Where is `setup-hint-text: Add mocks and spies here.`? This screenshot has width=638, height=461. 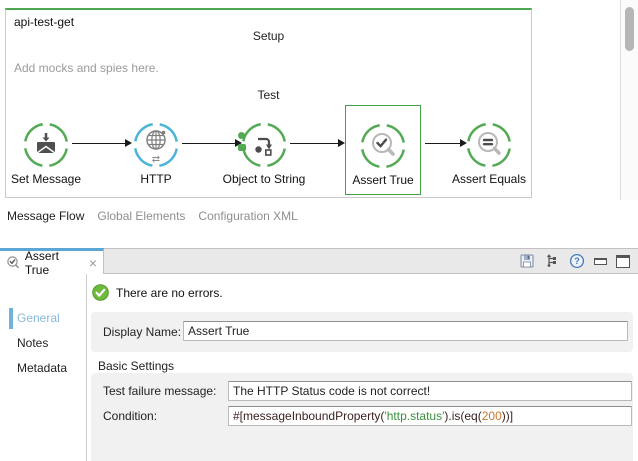 setup-hint-text: Add mocks and spies here. is located at coordinates (86, 68).